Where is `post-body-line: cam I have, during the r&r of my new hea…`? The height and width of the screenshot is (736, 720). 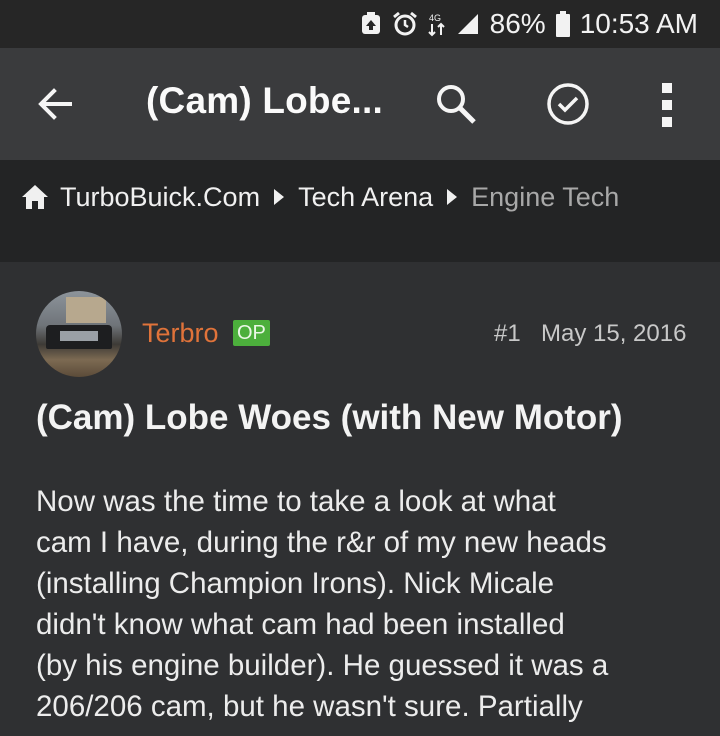
post-body-line: cam I have, during the r&r of my new hea… is located at coordinates (321, 542).